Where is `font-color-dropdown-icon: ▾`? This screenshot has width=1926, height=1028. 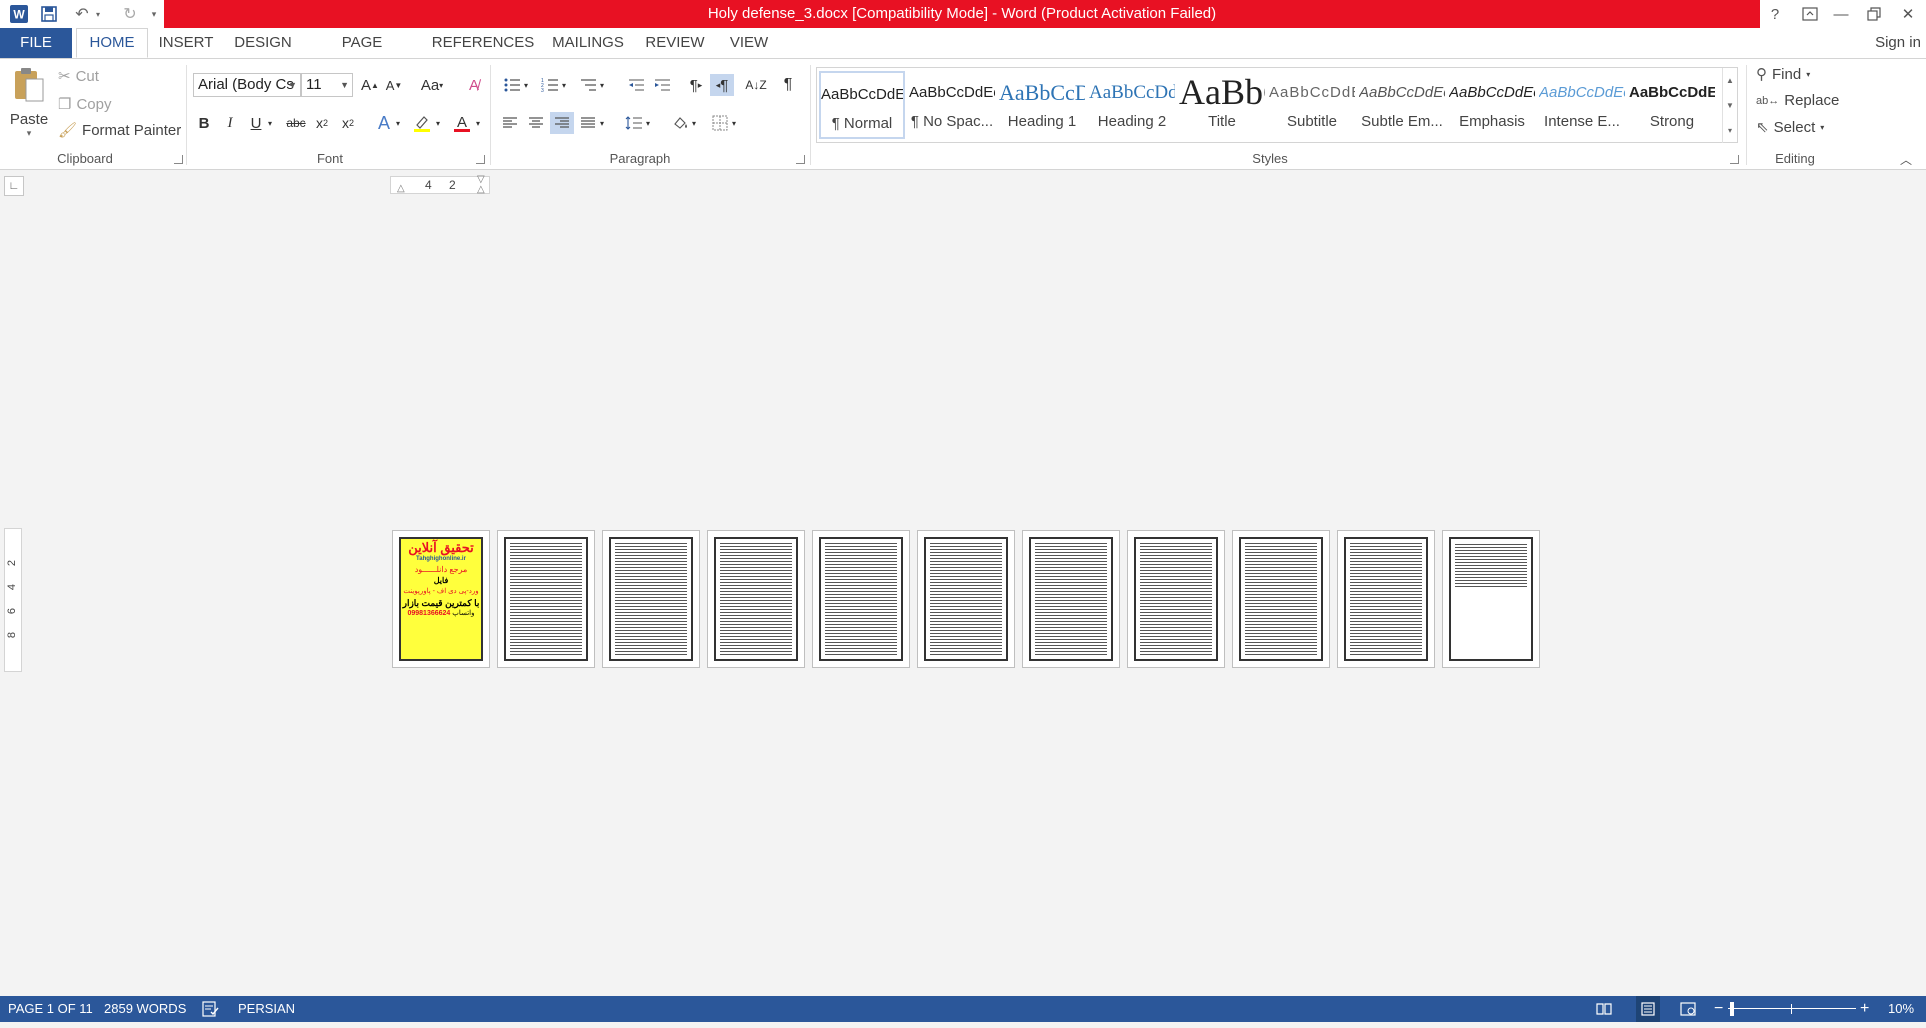 font-color-dropdown-icon: ▾ is located at coordinates (478, 123).